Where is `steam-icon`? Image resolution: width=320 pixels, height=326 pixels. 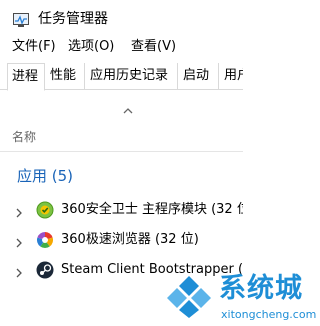
steam-icon is located at coordinates (45, 270).